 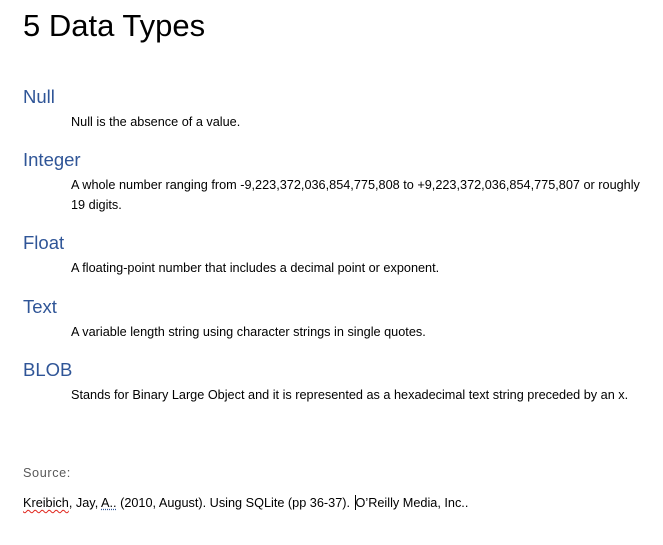 I want to click on section-heading: Integer, so click(x=52, y=159).